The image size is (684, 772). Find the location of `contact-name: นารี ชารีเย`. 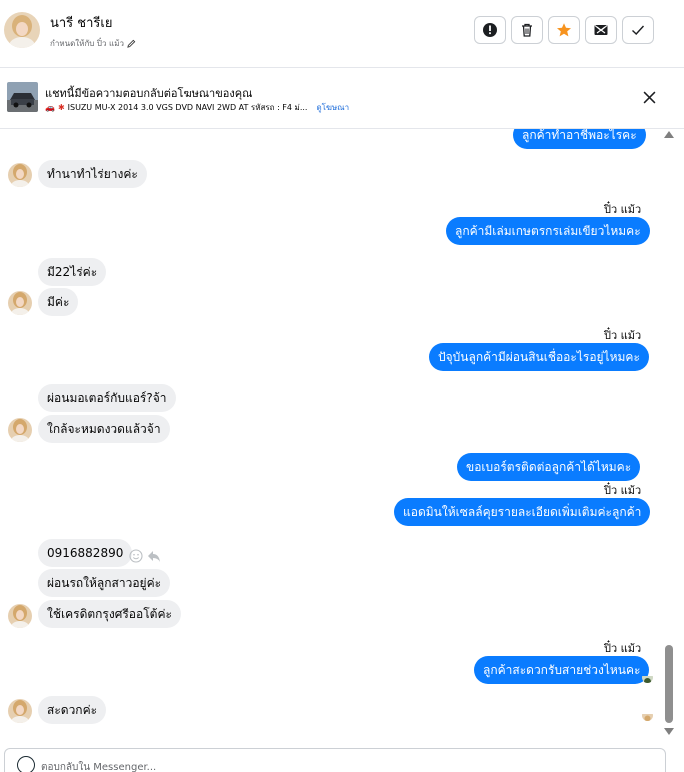

contact-name: นารี ชารีเย is located at coordinates (81, 22).